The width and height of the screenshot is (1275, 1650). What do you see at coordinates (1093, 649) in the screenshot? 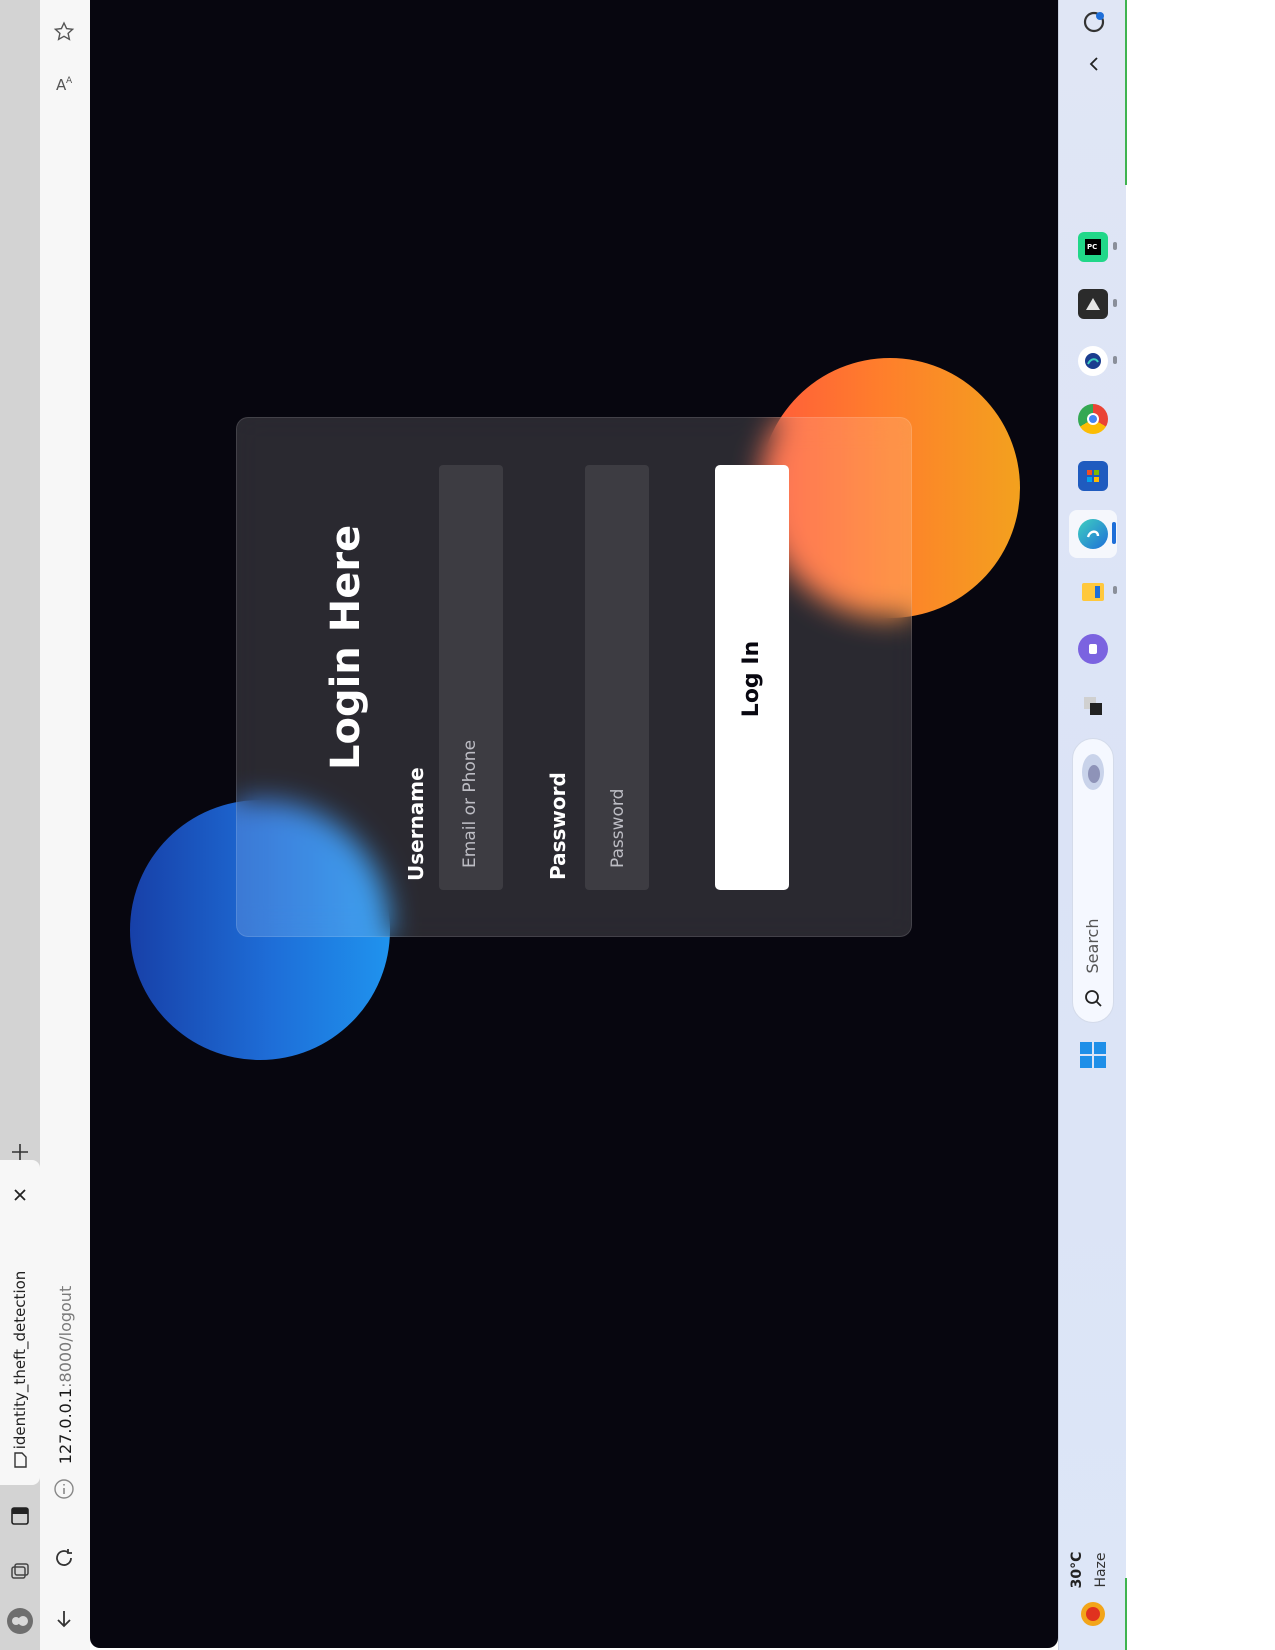
I see `copilot-app-icon` at bounding box center [1093, 649].